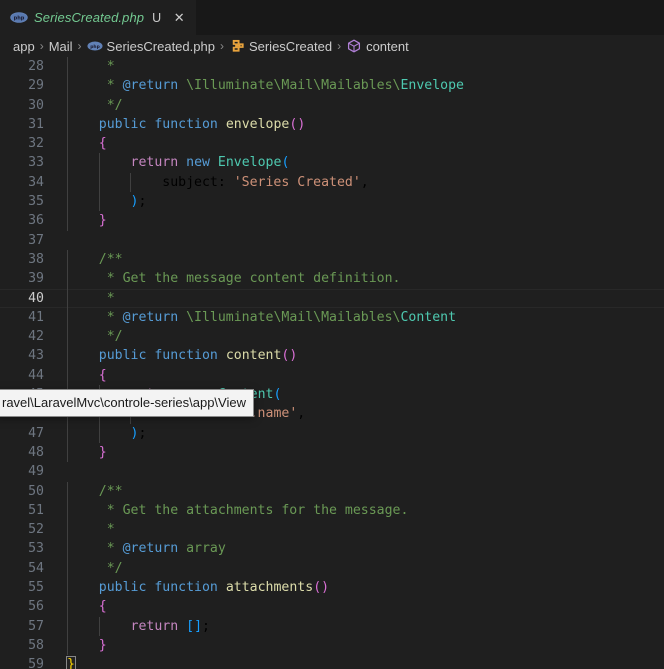  I want to click on code-line: 31 public function envelope(), so click(332, 124).